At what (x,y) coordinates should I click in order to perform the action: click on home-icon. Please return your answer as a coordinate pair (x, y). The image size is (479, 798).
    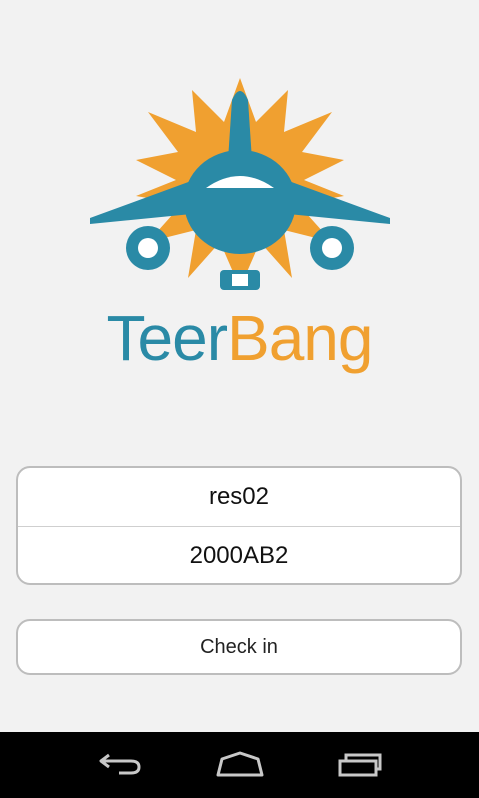
    Looking at the image, I should click on (240, 764).